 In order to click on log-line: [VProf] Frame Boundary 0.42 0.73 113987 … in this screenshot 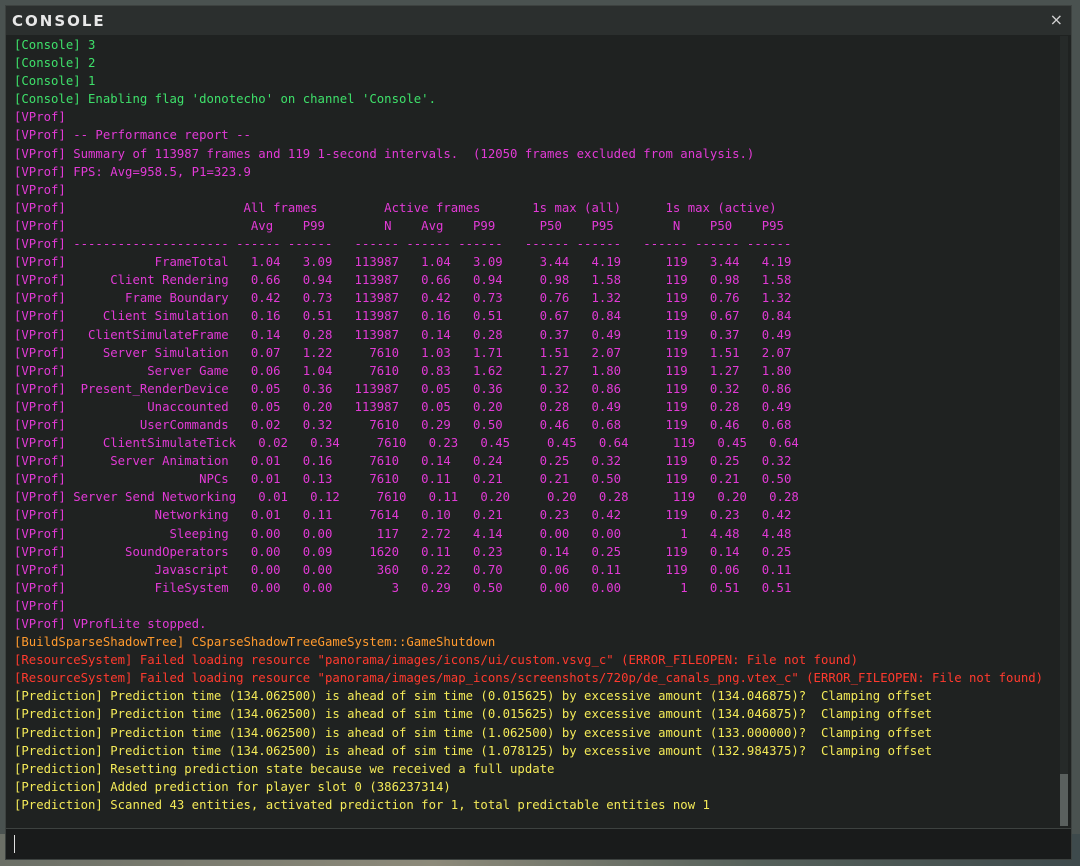, I will do `click(403, 298)`.